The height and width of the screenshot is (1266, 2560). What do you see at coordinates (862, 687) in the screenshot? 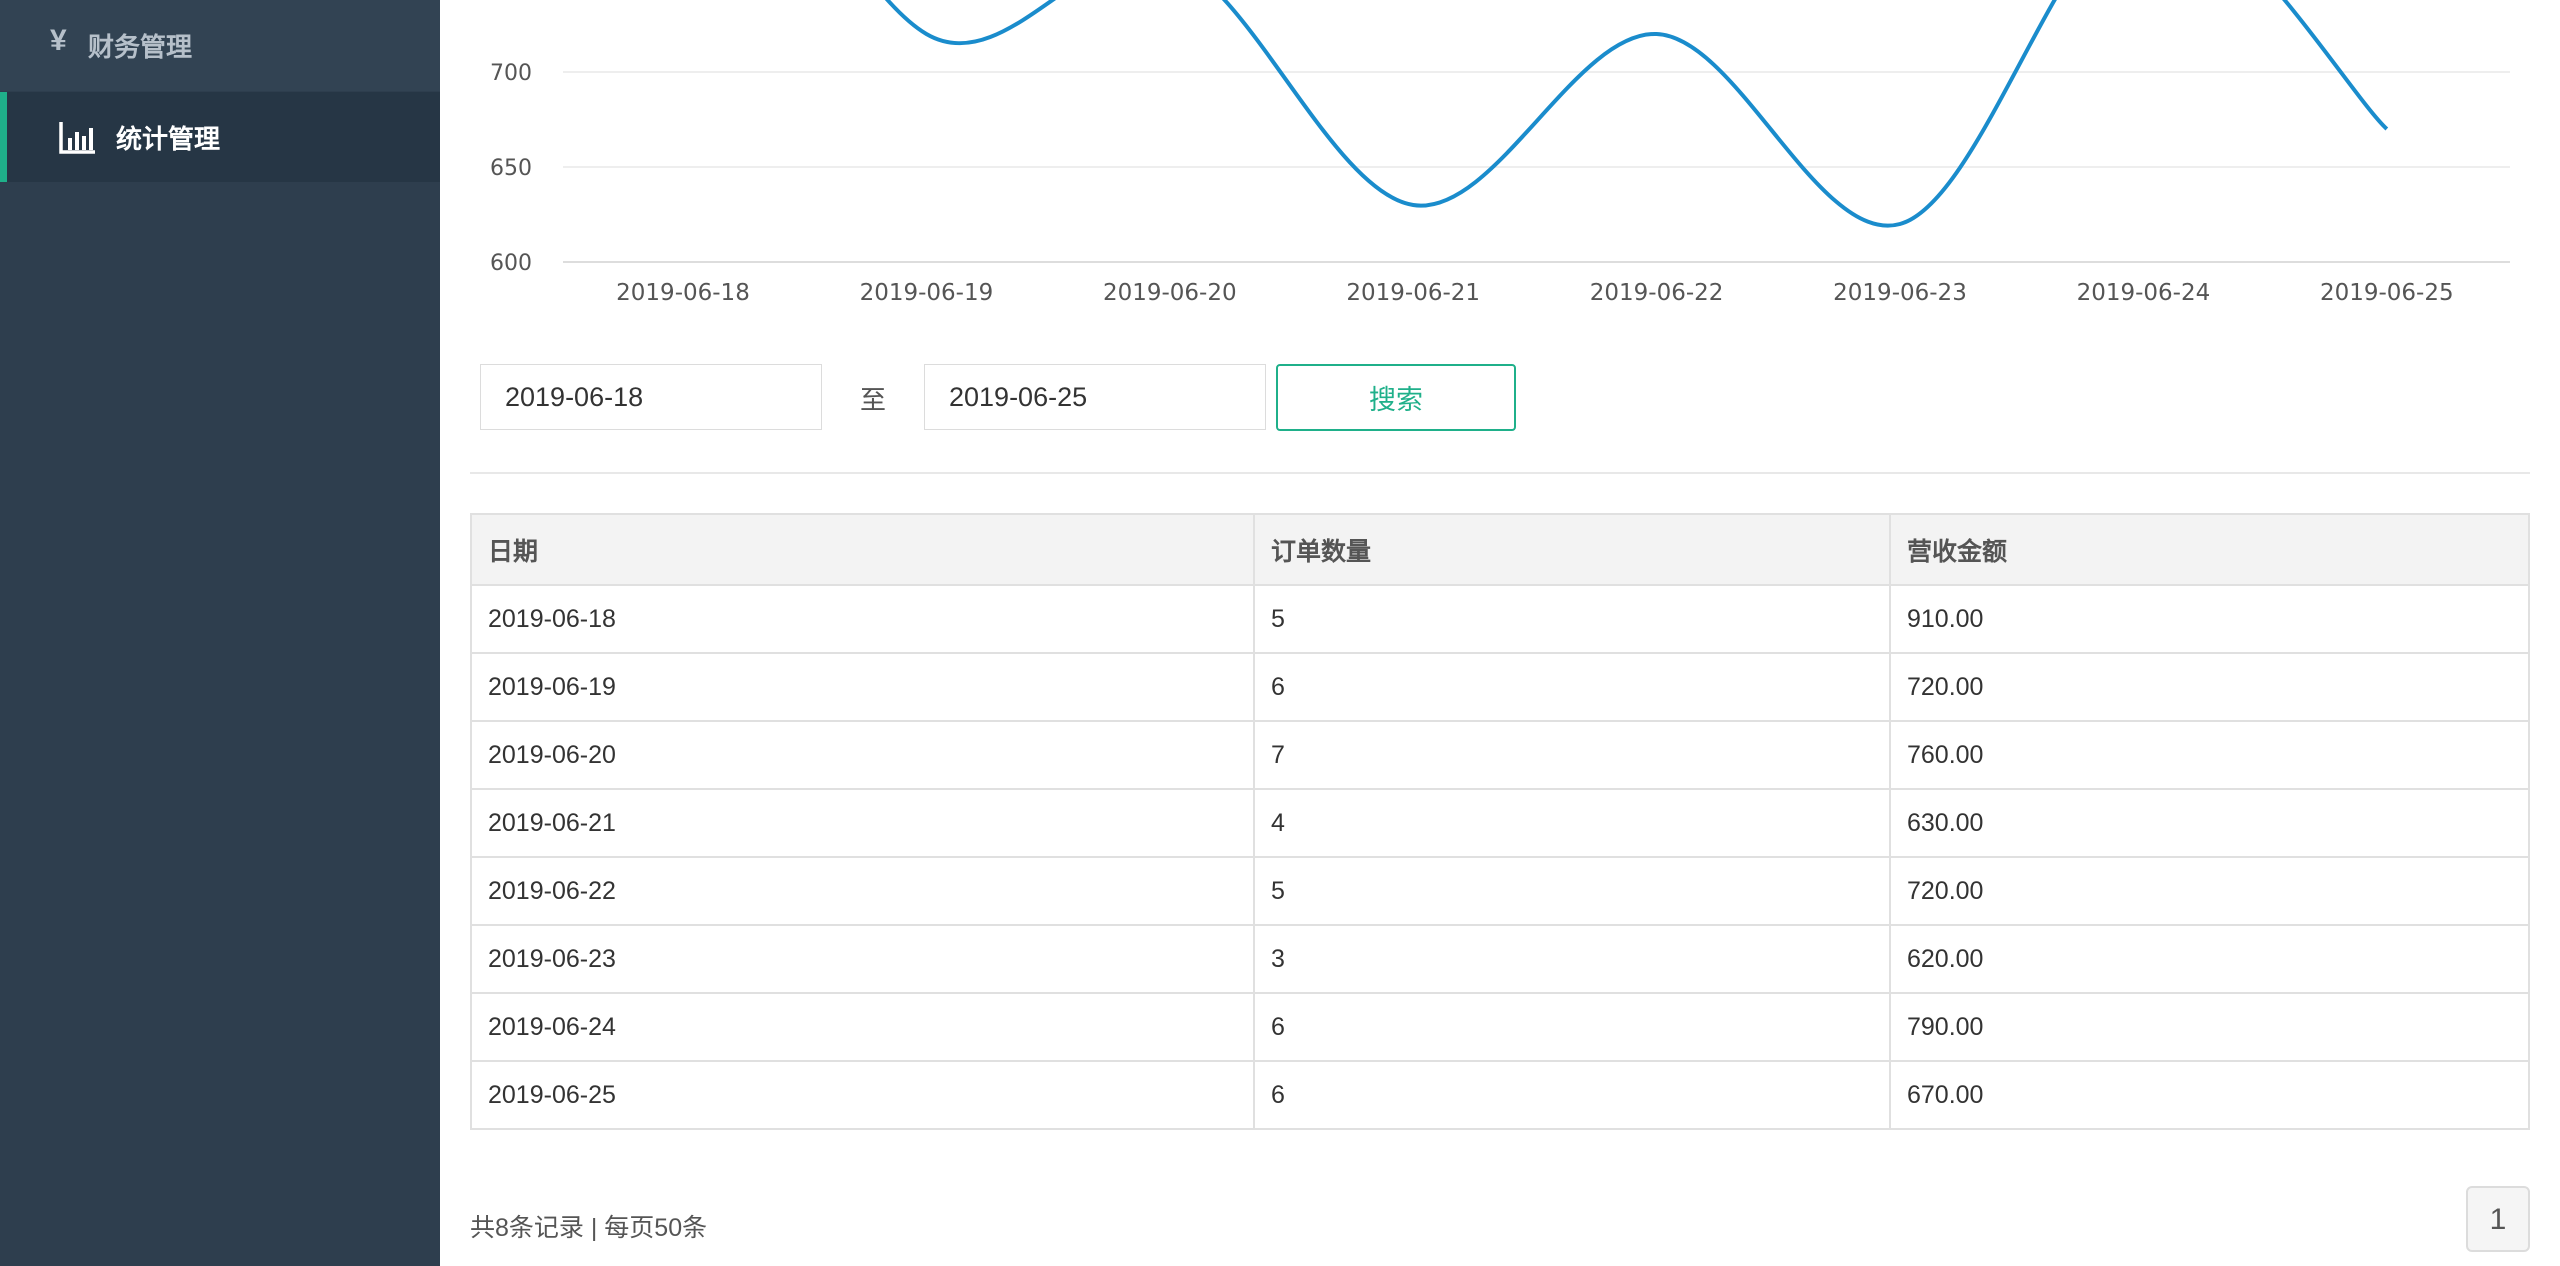
I see `cell-date: 2019-06-19` at bounding box center [862, 687].